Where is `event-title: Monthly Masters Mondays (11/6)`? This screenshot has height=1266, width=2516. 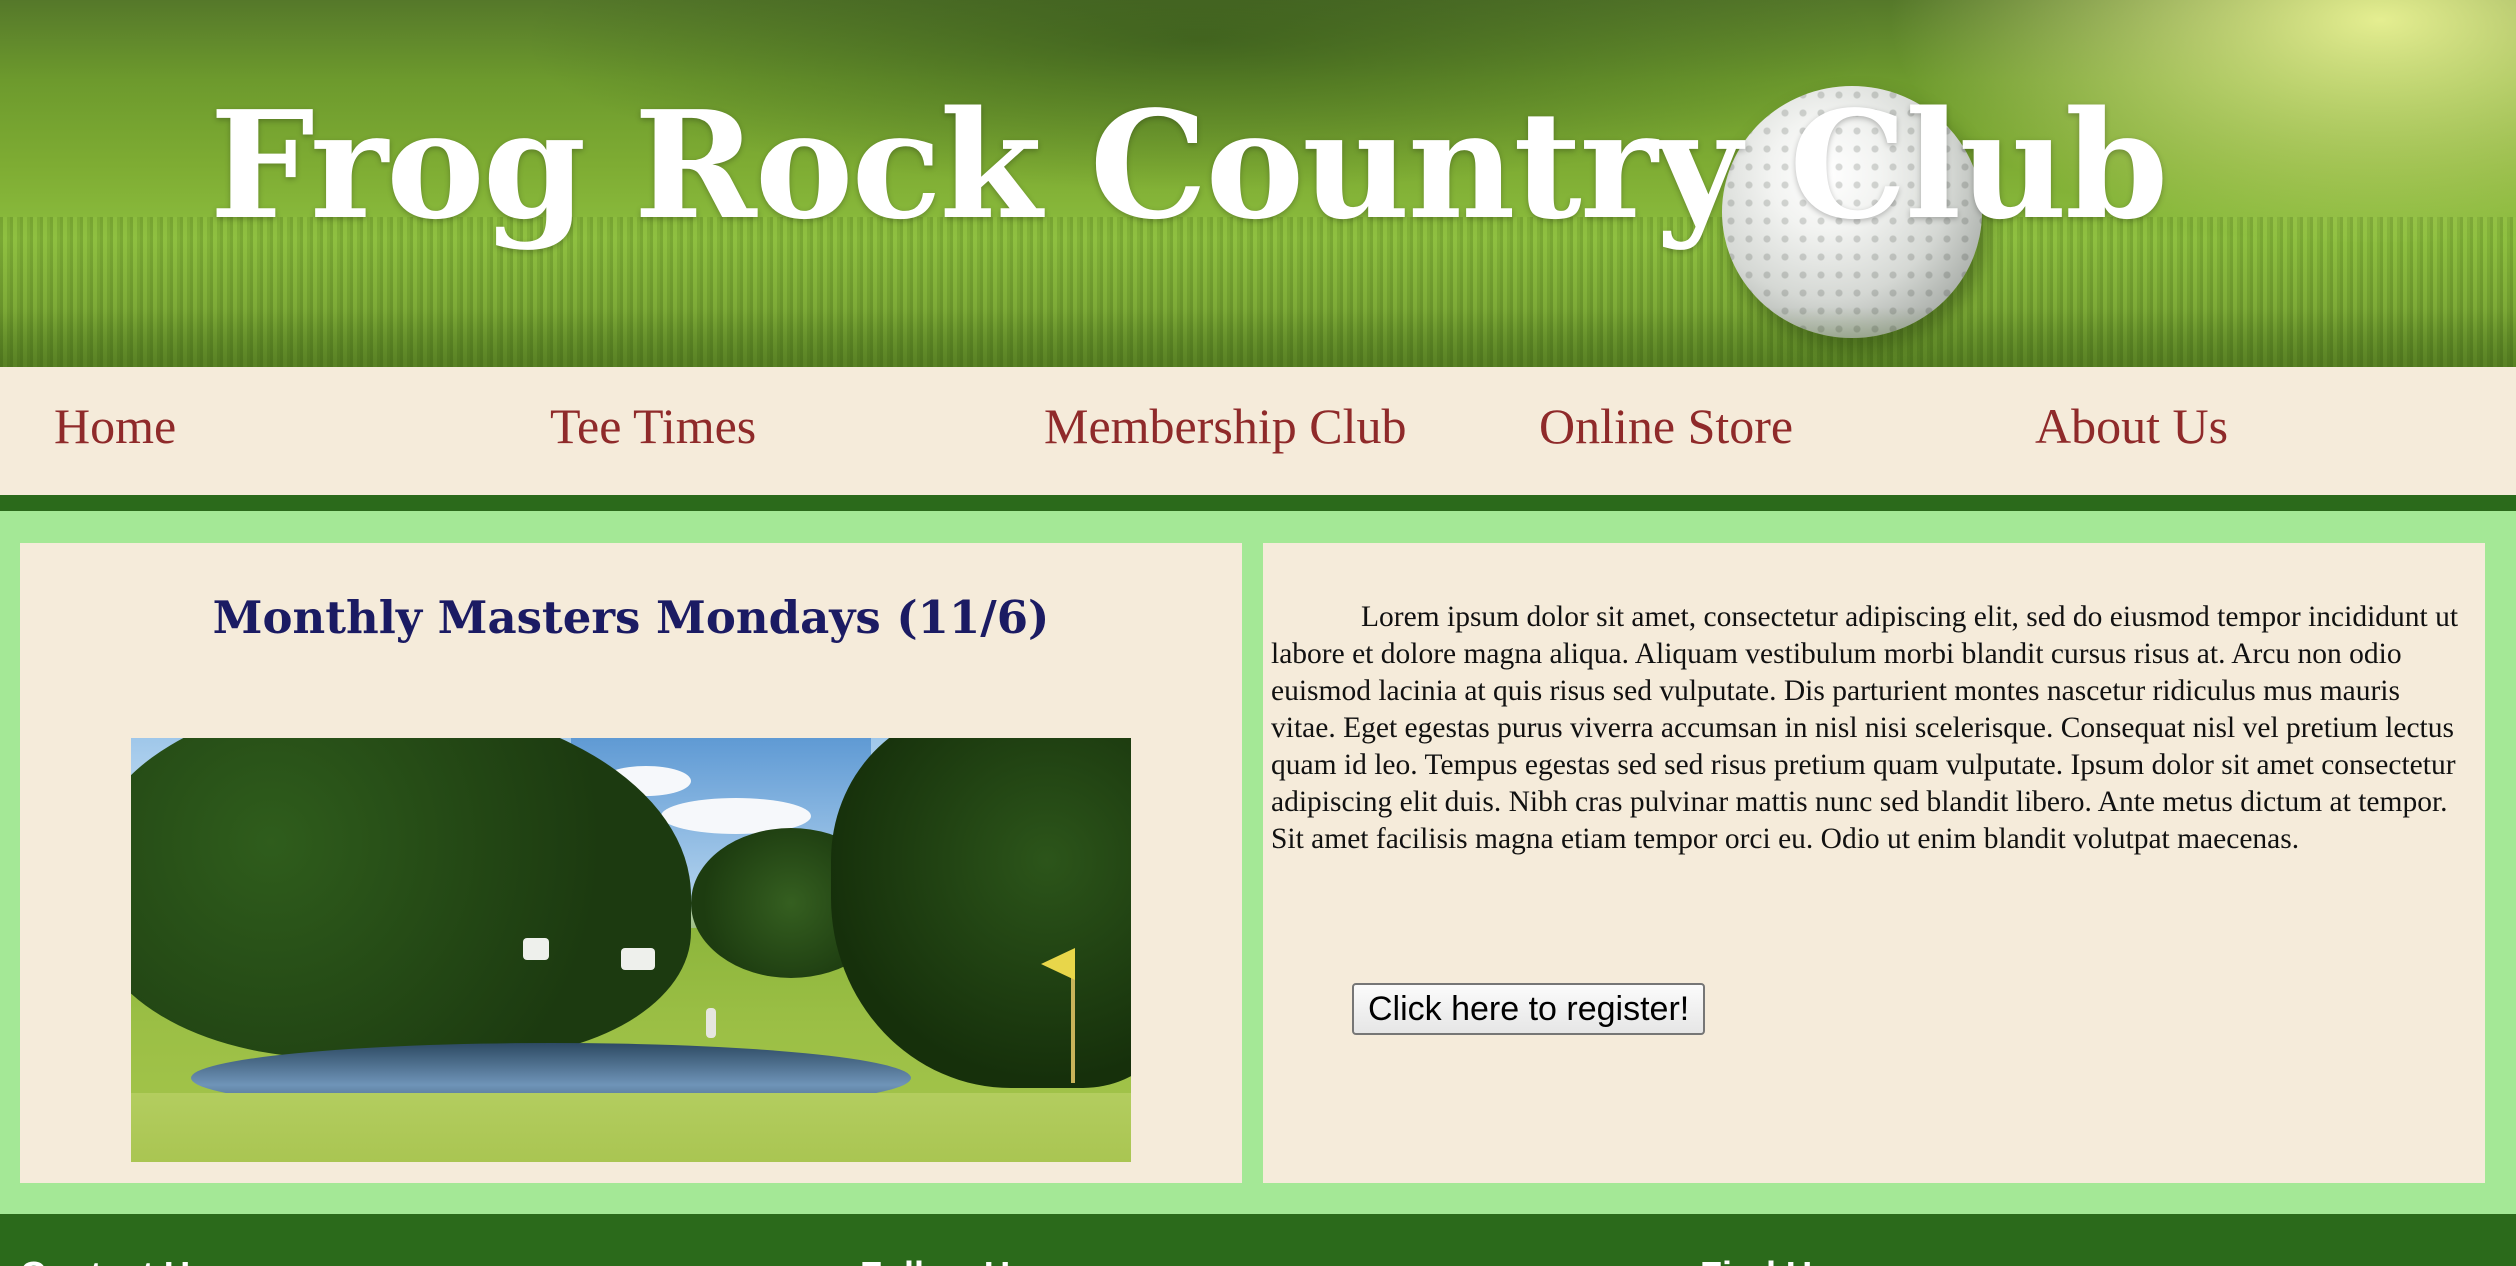 event-title: Monthly Masters Mondays (11/6) is located at coordinates (631, 617).